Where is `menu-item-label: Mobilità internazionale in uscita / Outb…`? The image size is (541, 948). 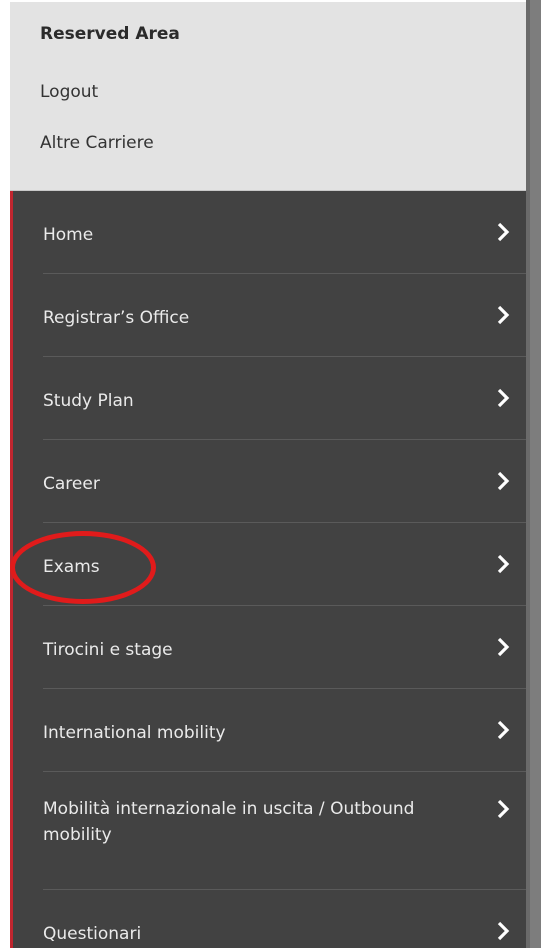 menu-item-label: Mobilità internazionale in uscita / Outb… is located at coordinates (229, 822).